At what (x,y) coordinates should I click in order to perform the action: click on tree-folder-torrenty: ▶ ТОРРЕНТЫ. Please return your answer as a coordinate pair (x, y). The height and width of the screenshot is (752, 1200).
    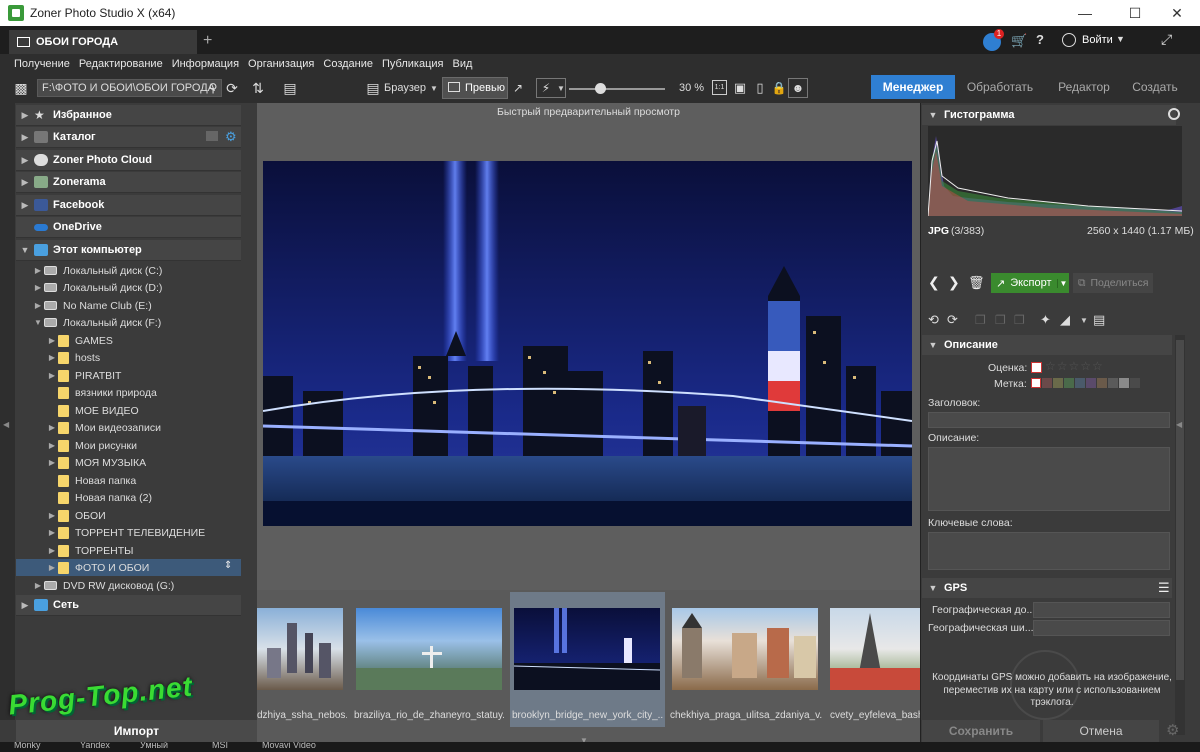
    Looking at the image, I should click on (128, 550).